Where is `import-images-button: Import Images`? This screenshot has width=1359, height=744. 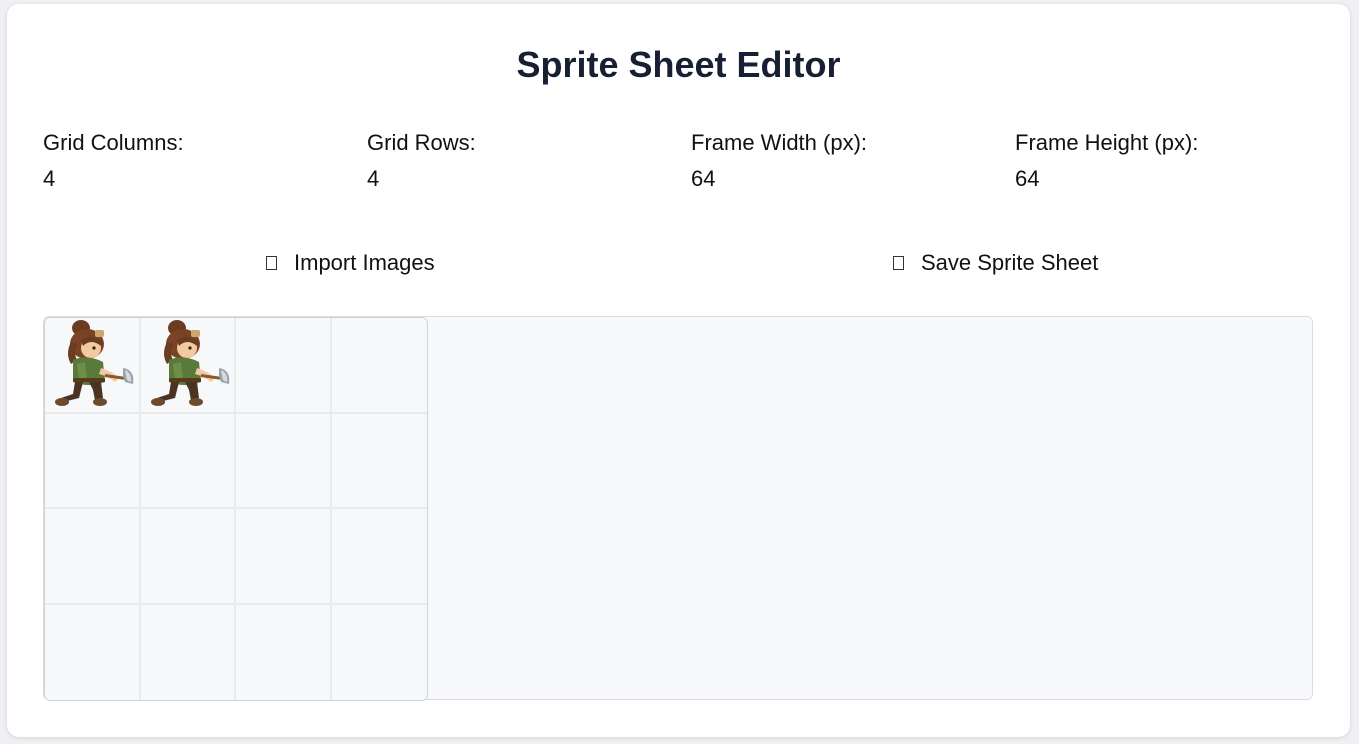 import-images-button: Import Images is located at coordinates (350, 263).